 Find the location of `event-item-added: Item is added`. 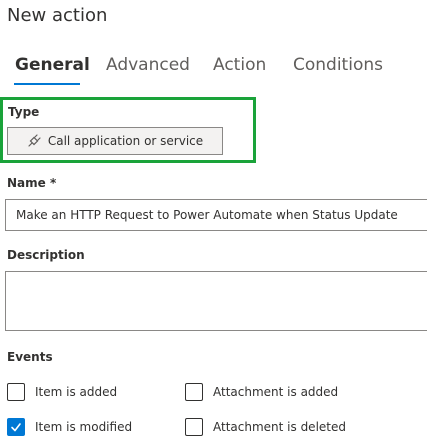

event-item-added: Item is added is located at coordinates (62, 392).